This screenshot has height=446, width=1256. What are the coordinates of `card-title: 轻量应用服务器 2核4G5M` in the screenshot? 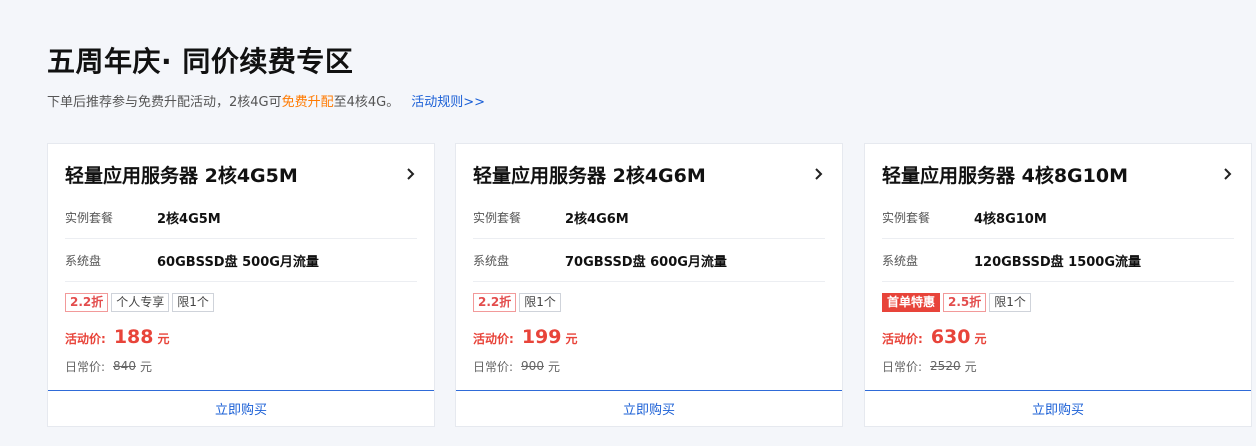 It's located at (181, 174).